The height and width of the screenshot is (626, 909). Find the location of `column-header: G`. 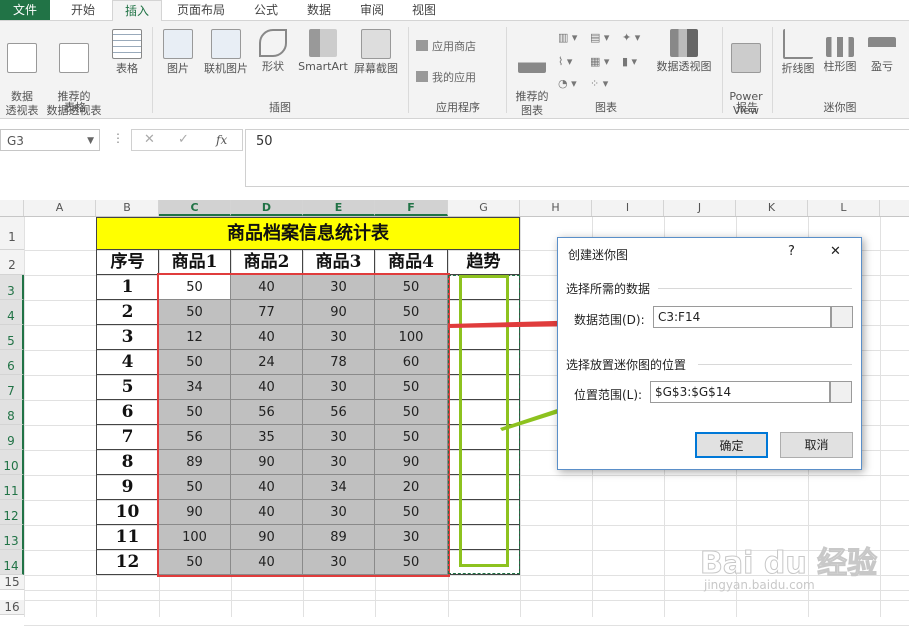

column-header: G is located at coordinates (484, 208).